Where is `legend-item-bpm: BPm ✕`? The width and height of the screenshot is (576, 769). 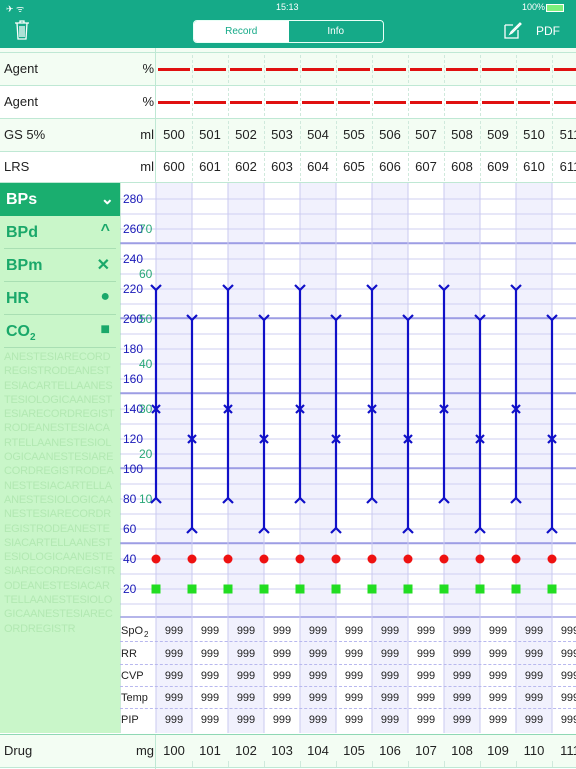 legend-item-bpm: BPm ✕ is located at coordinates (60, 265).